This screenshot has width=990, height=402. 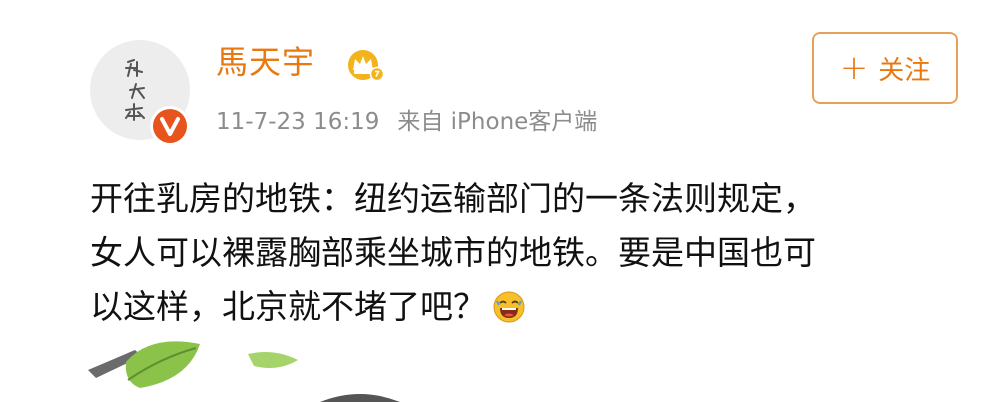 What do you see at coordinates (298, 122) in the screenshot?
I see `post-time: 11-7-23 16:19` at bounding box center [298, 122].